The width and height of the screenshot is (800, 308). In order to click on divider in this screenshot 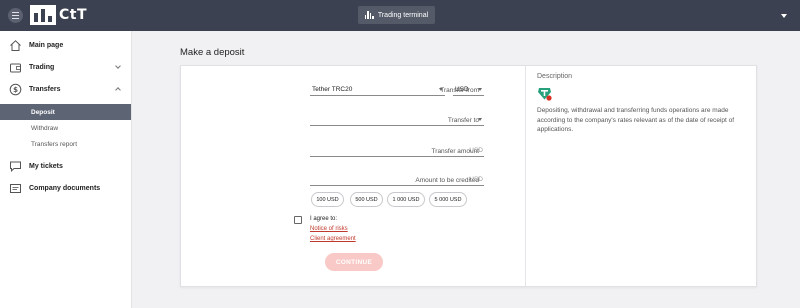, I will do `click(525, 176)`.